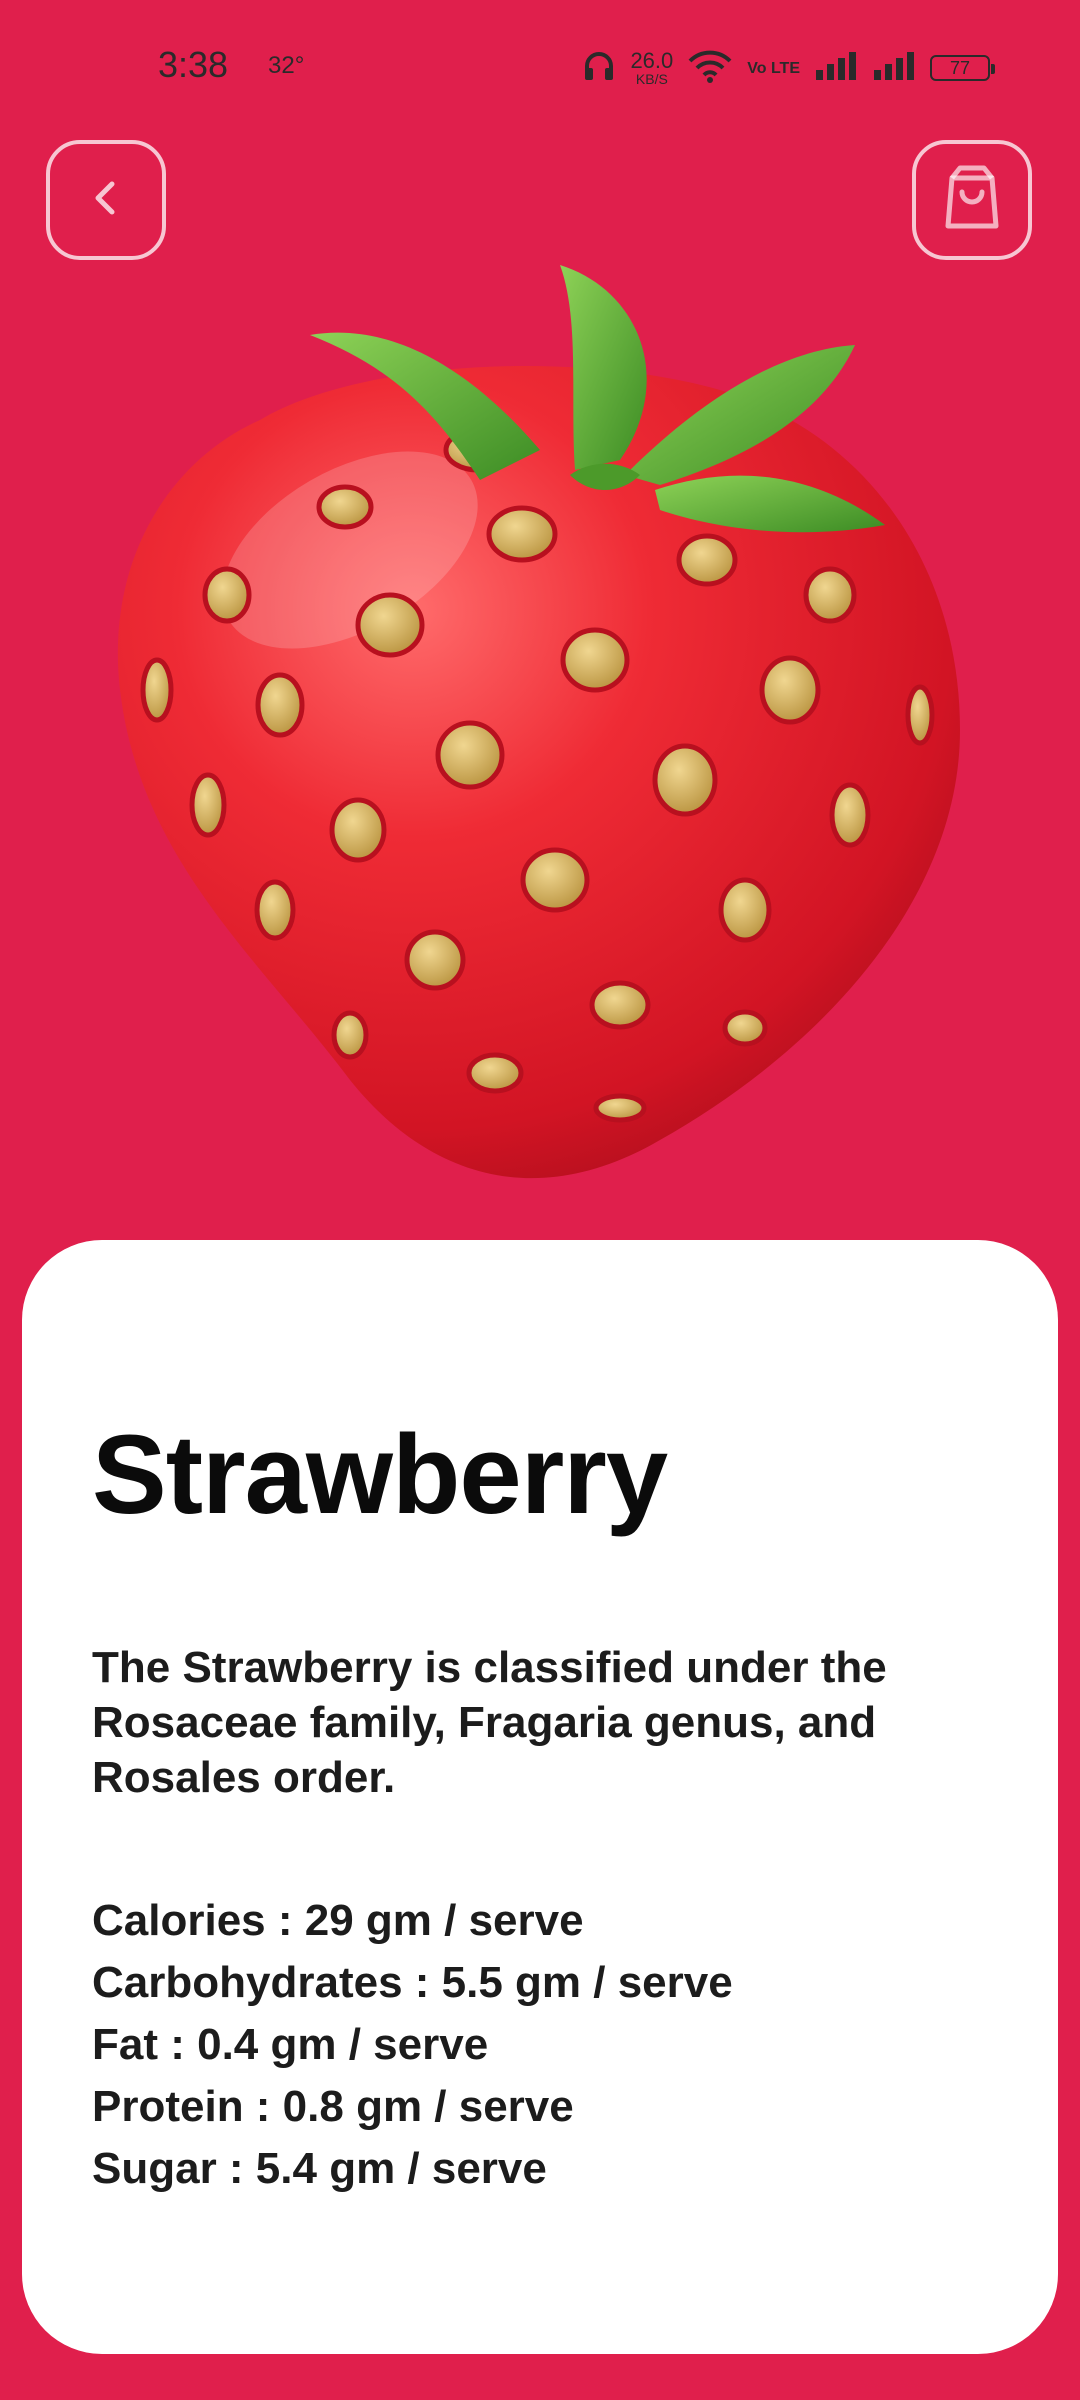 This screenshot has height=2400, width=1080. I want to click on chevron-left-icon, so click(106, 200).